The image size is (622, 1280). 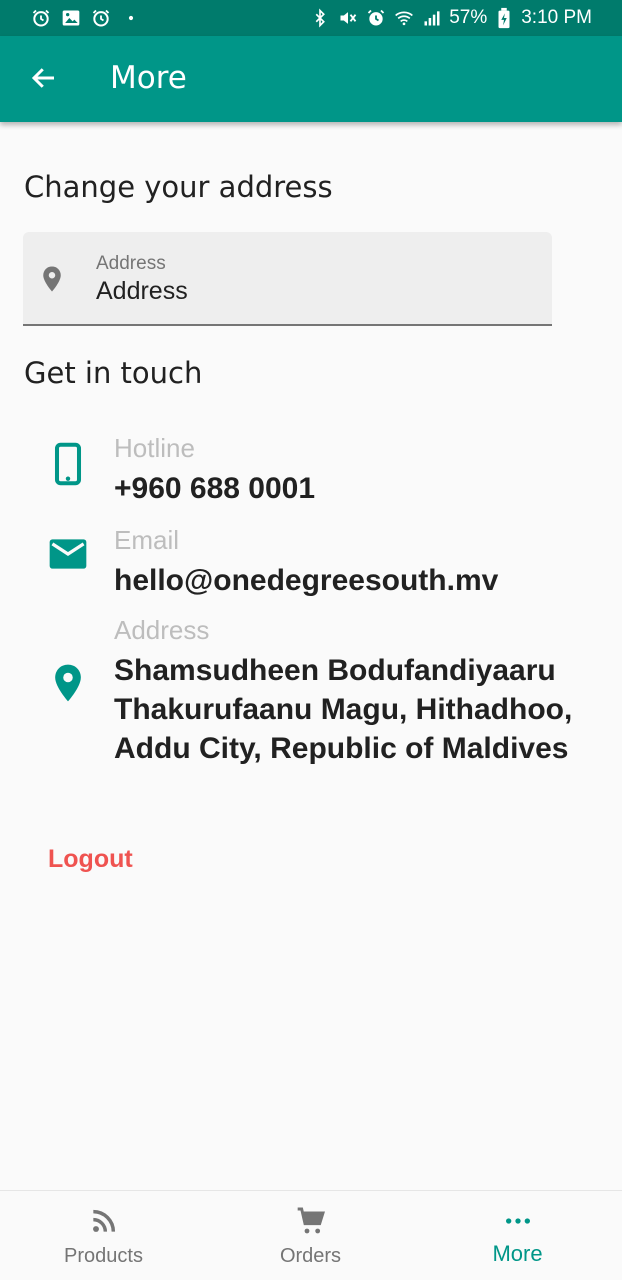 What do you see at coordinates (343, 709) in the screenshot?
I see `address-line-2: Thakurufaanu Magu, Hithadhoo,` at bounding box center [343, 709].